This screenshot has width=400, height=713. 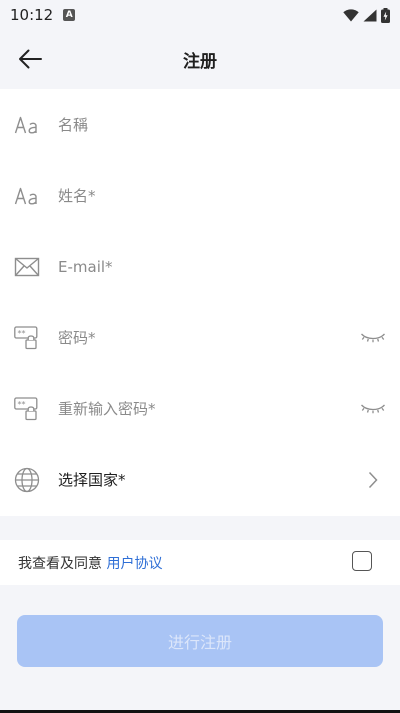 I want to click on country-label: 选择国家*, so click(x=92, y=480).